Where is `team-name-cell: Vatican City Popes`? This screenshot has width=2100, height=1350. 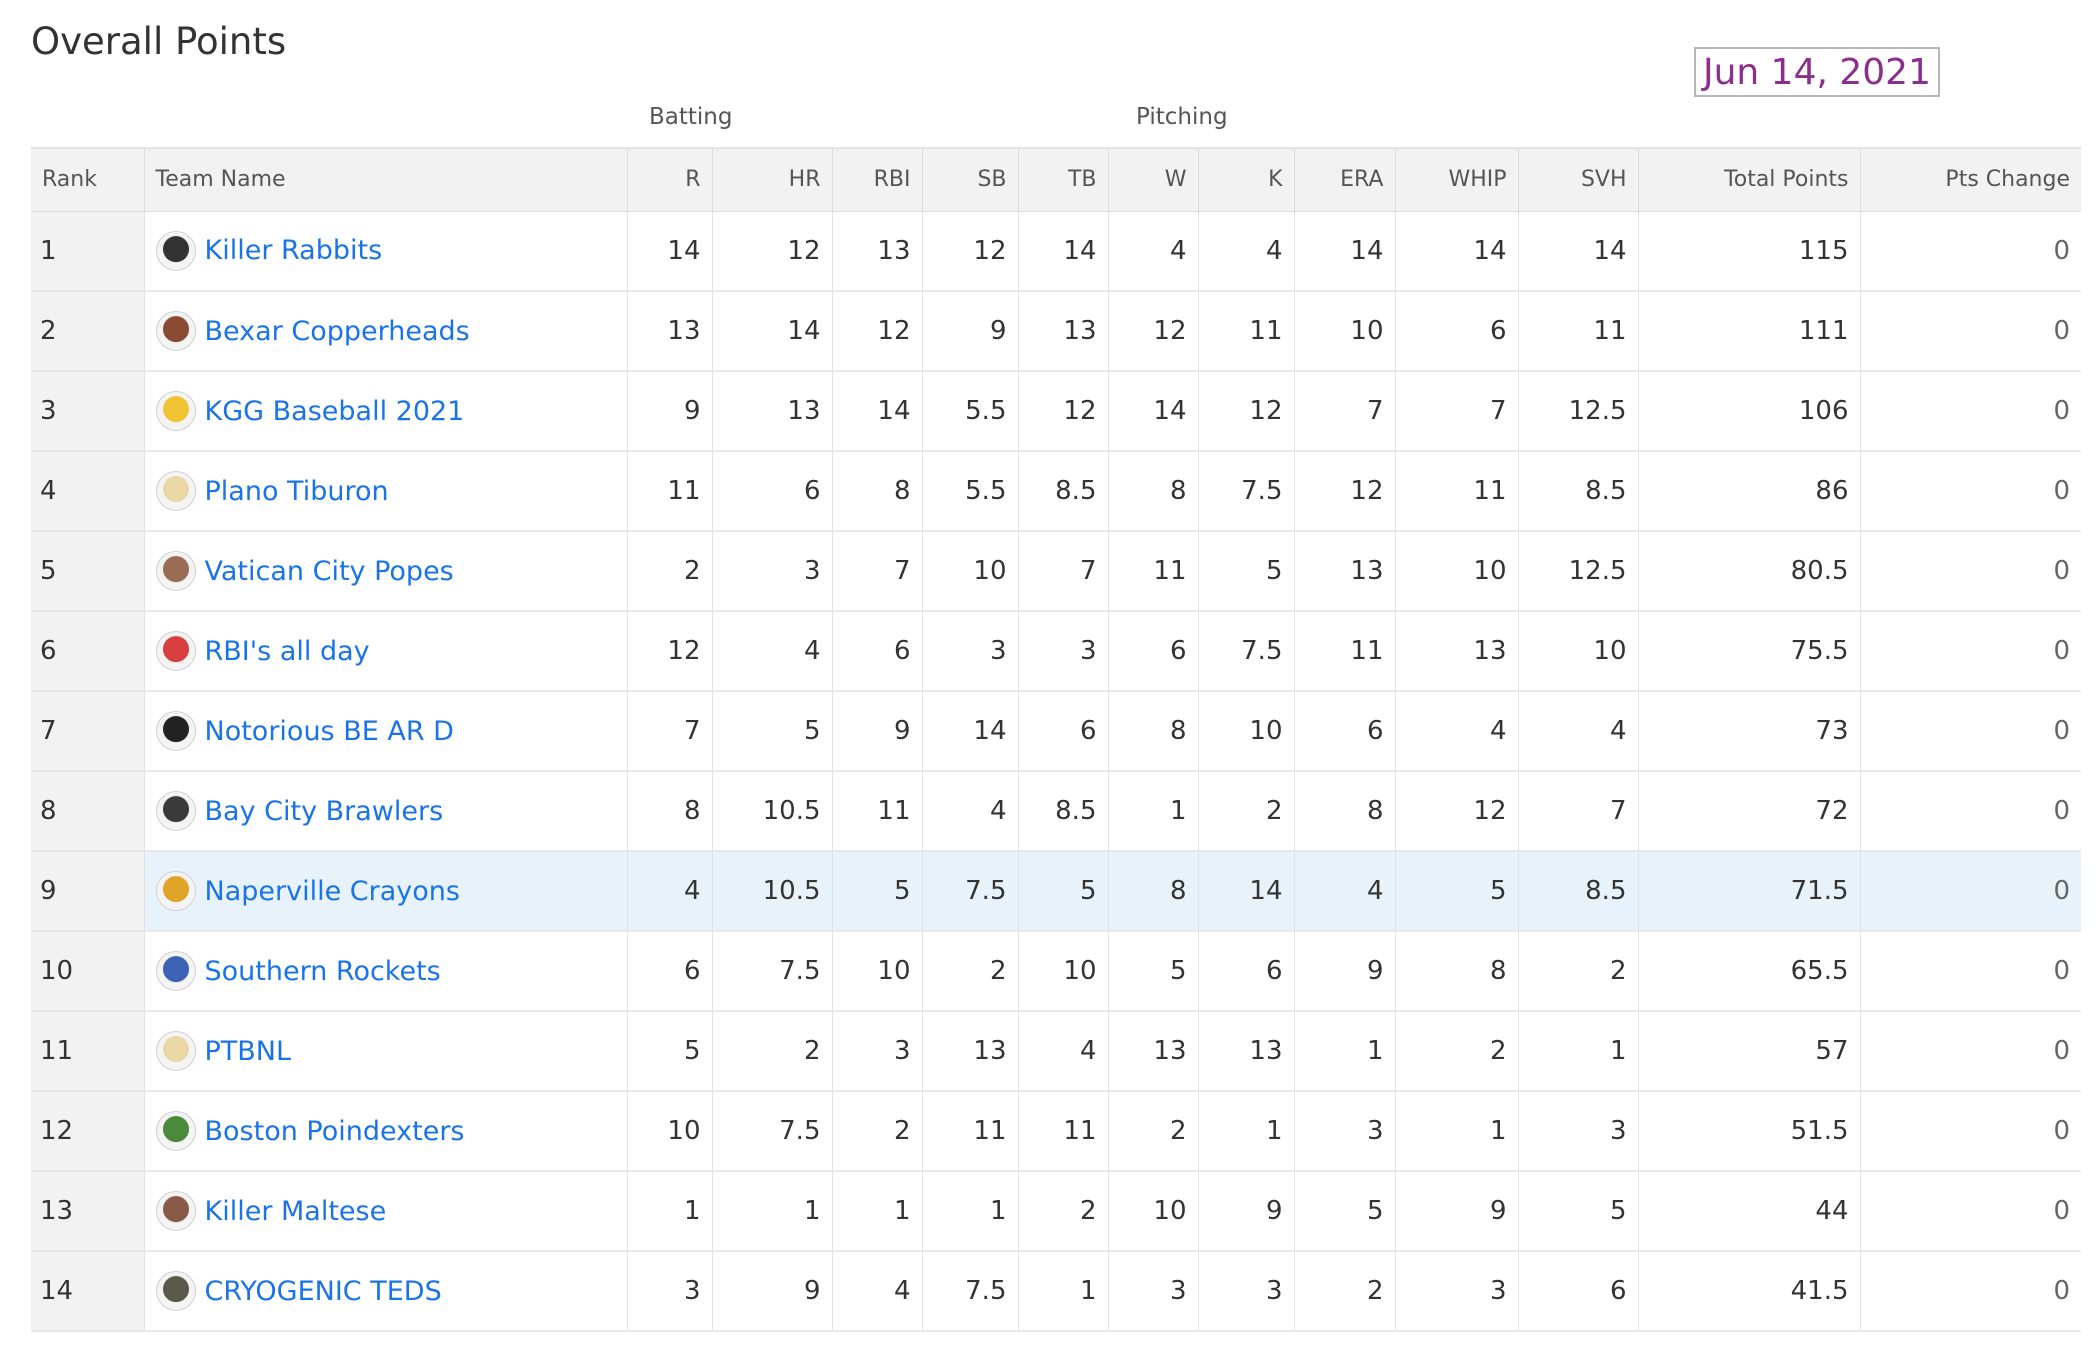
team-name-cell: Vatican City Popes is located at coordinates (385, 571).